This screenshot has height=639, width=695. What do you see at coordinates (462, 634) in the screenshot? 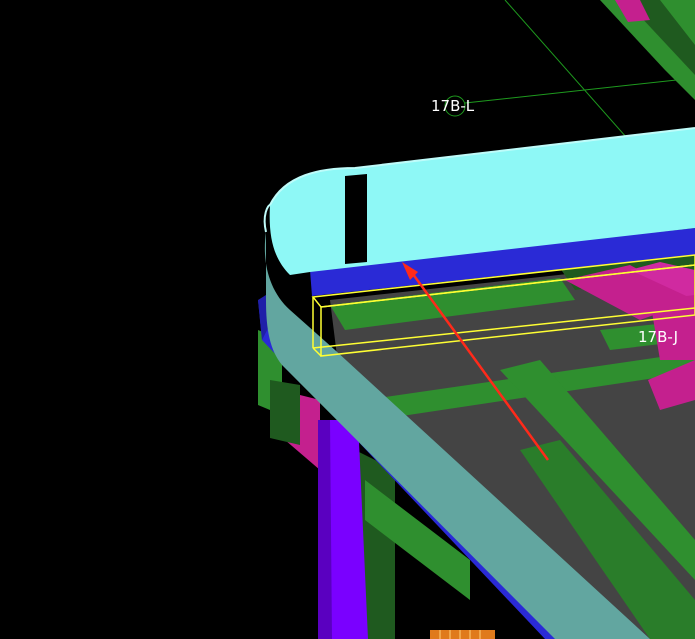
I see `orange-detail` at bounding box center [462, 634].